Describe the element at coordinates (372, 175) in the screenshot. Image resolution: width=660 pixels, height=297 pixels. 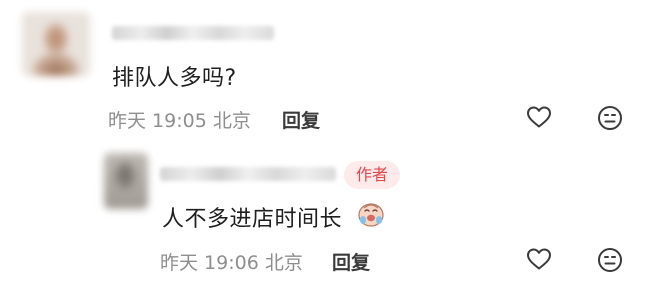
I see `author-badge: 作者` at that location.